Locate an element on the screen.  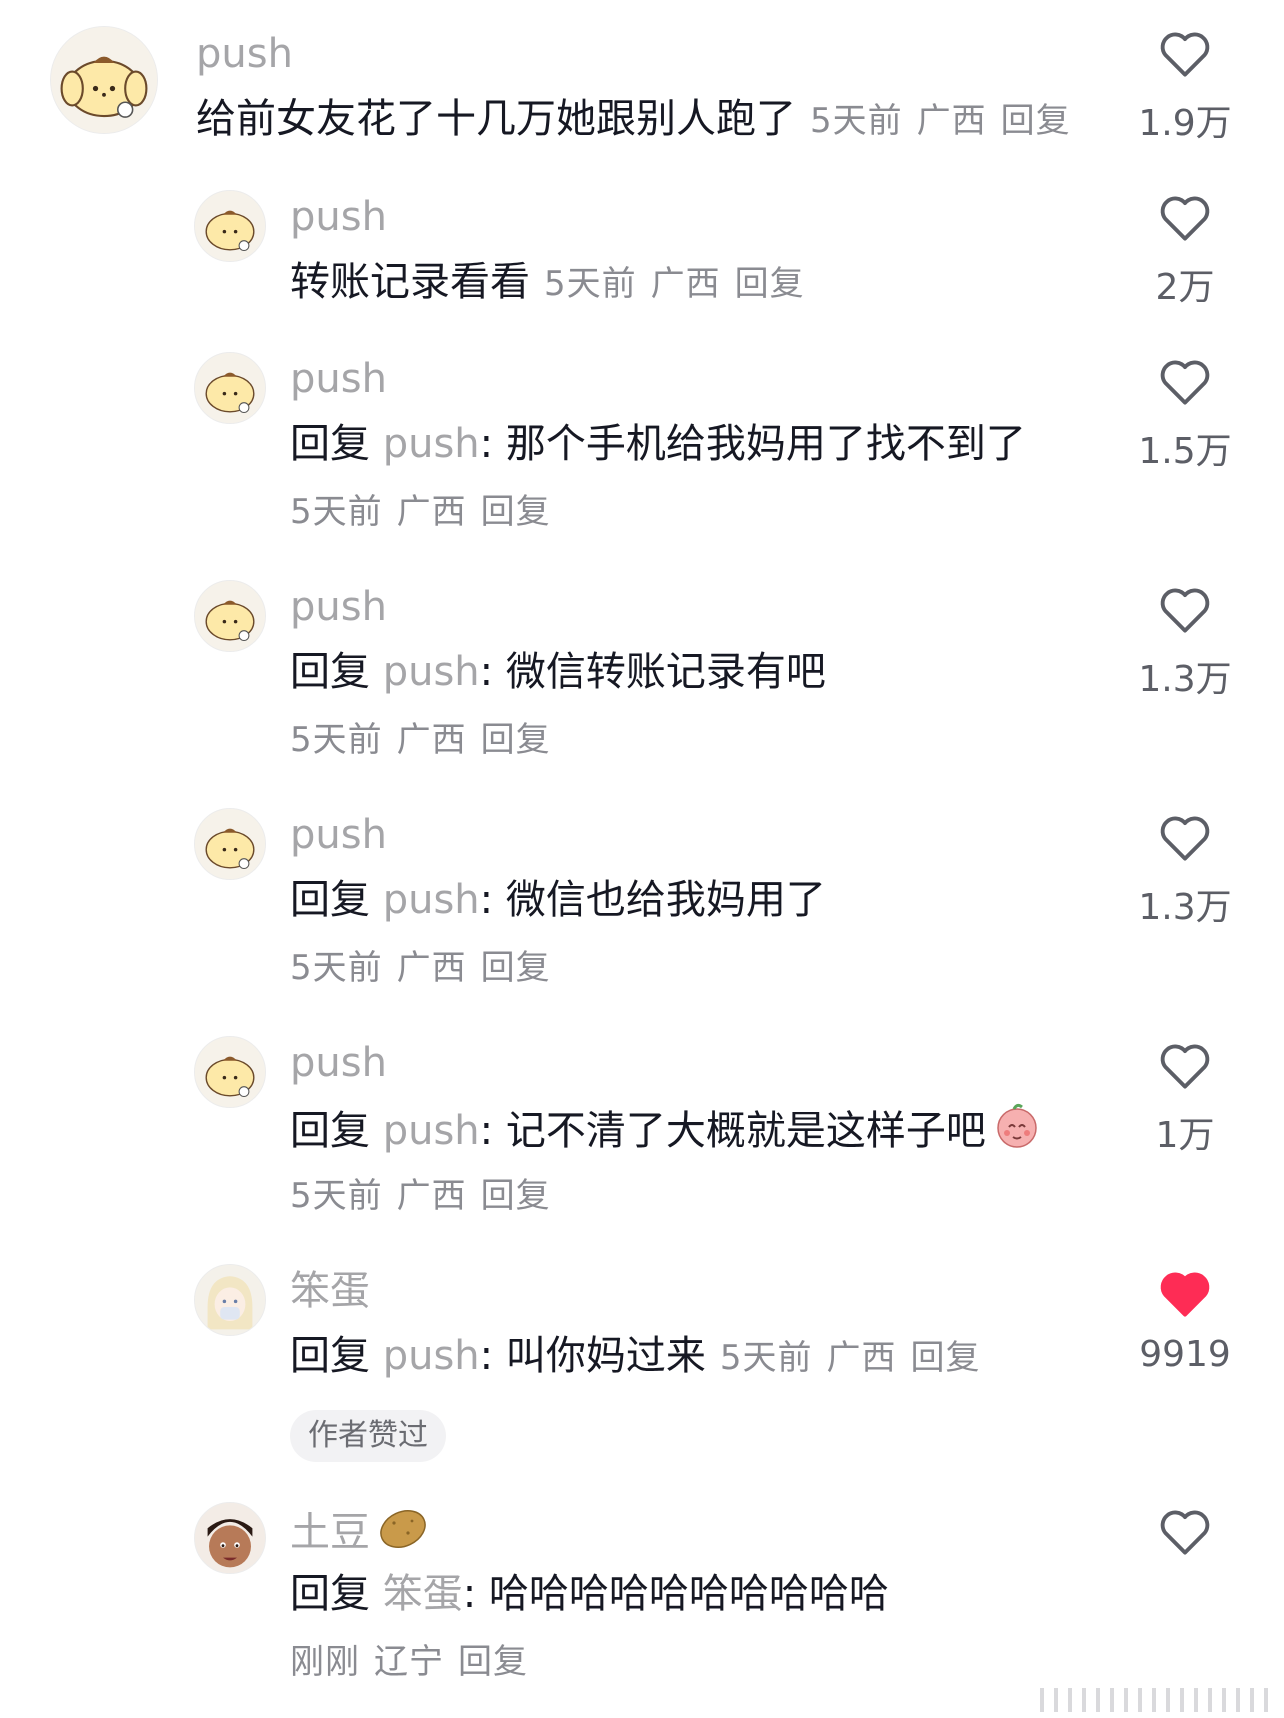
blushing-face-emoji is located at coordinates (1017, 1133).